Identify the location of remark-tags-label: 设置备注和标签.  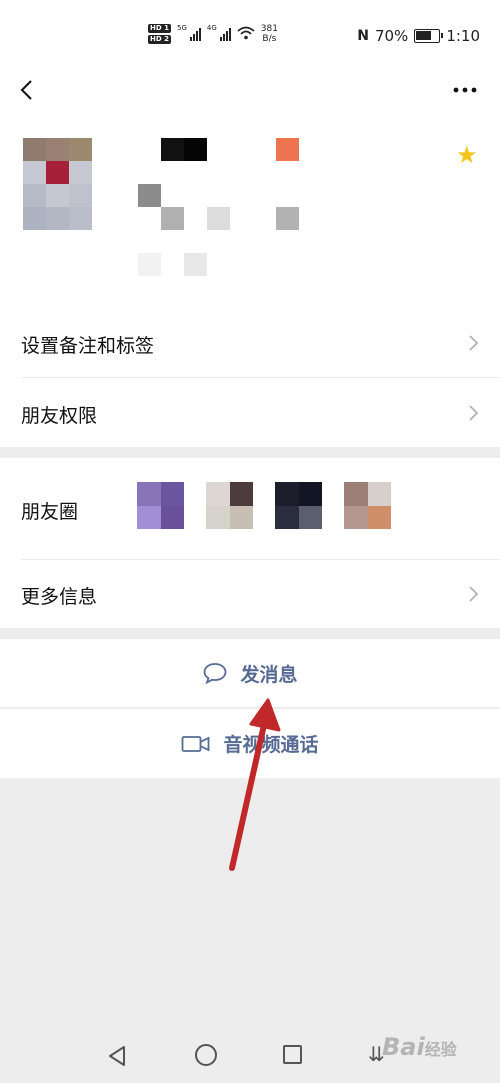
(88, 346).